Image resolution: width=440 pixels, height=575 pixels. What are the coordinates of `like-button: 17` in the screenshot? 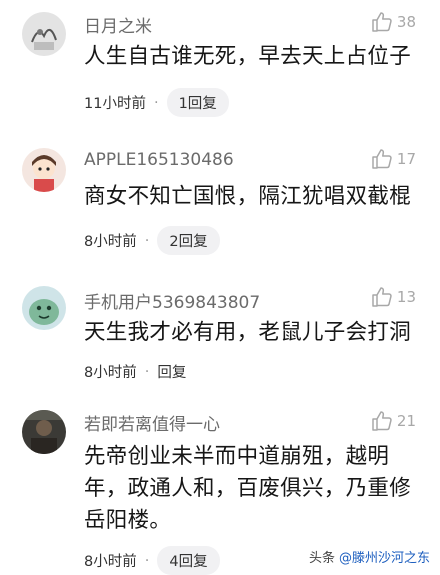 It's located at (393, 159).